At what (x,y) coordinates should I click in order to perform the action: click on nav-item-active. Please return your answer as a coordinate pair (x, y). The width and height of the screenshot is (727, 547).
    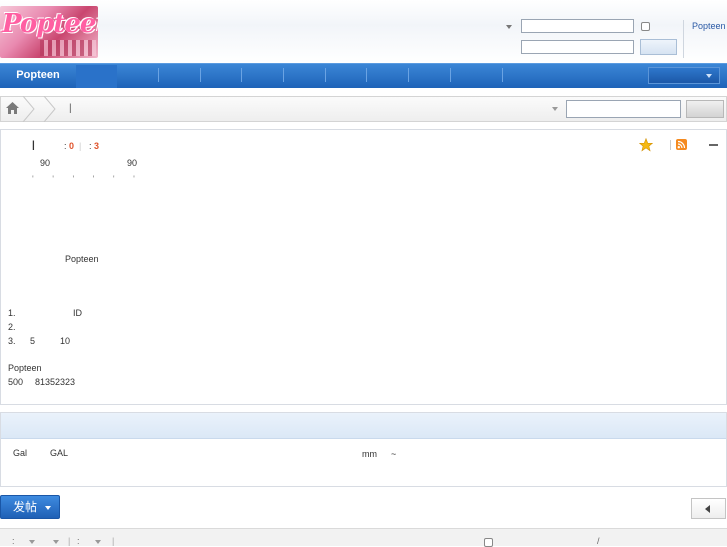
    Looking at the image, I should click on (96, 76).